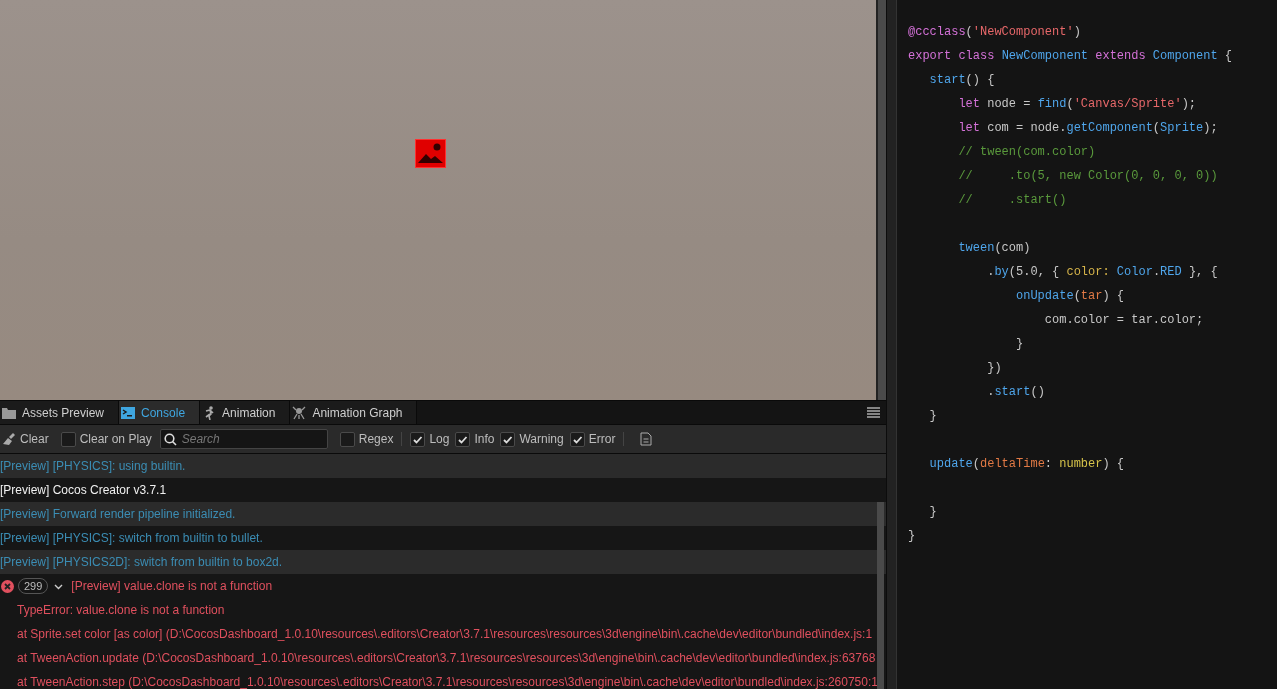 Image resolution: width=1277 pixels, height=689 pixels. What do you see at coordinates (1102, 272) in the screenshot?
I see `code-line: .by(5.0, { color: Color.RED }, {` at bounding box center [1102, 272].